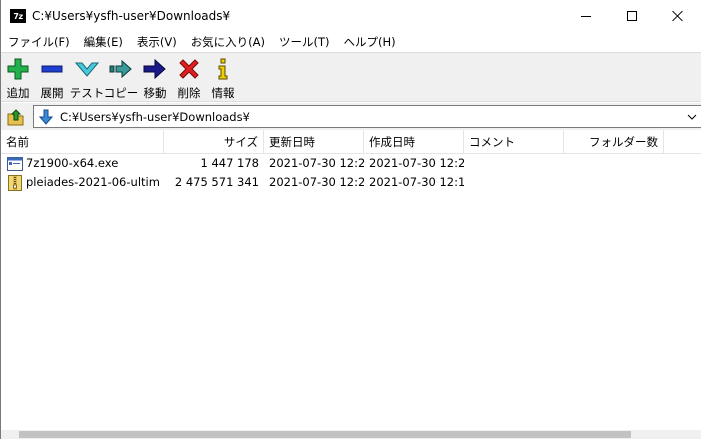 The image size is (701, 439). I want to click on move-button: 移動, so click(155, 77).